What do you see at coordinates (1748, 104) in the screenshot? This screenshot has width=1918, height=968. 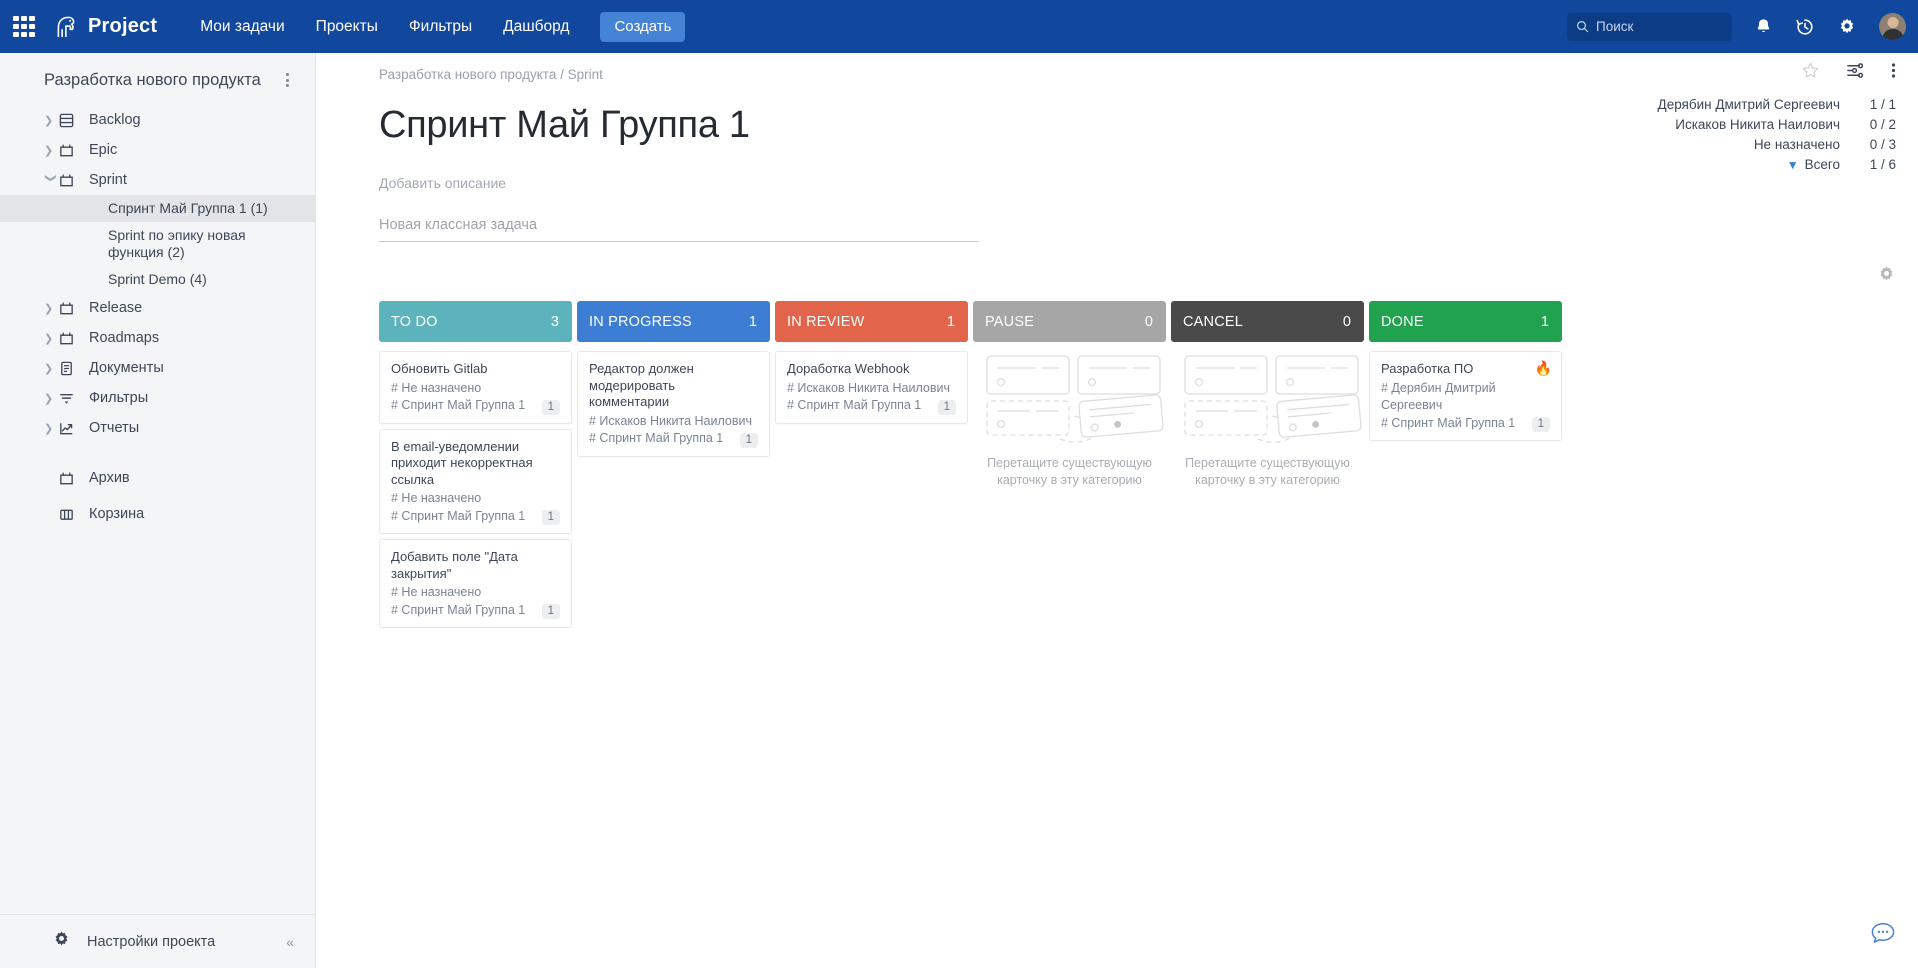 I see `stats-name: Дерябин Дмитрий Сергеевич` at bounding box center [1748, 104].